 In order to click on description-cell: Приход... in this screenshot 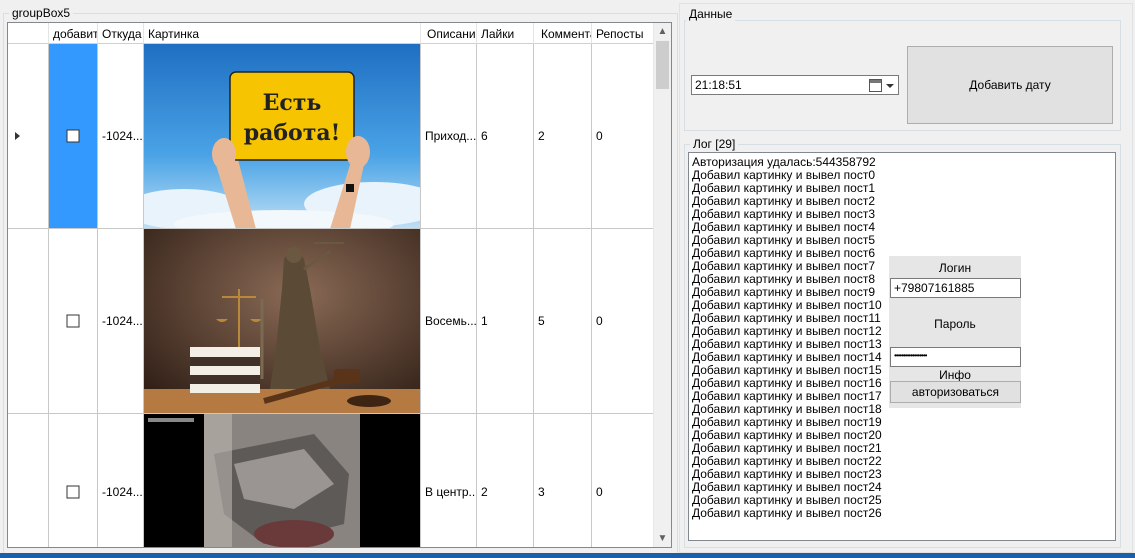, I will do `click(449, 136)`.